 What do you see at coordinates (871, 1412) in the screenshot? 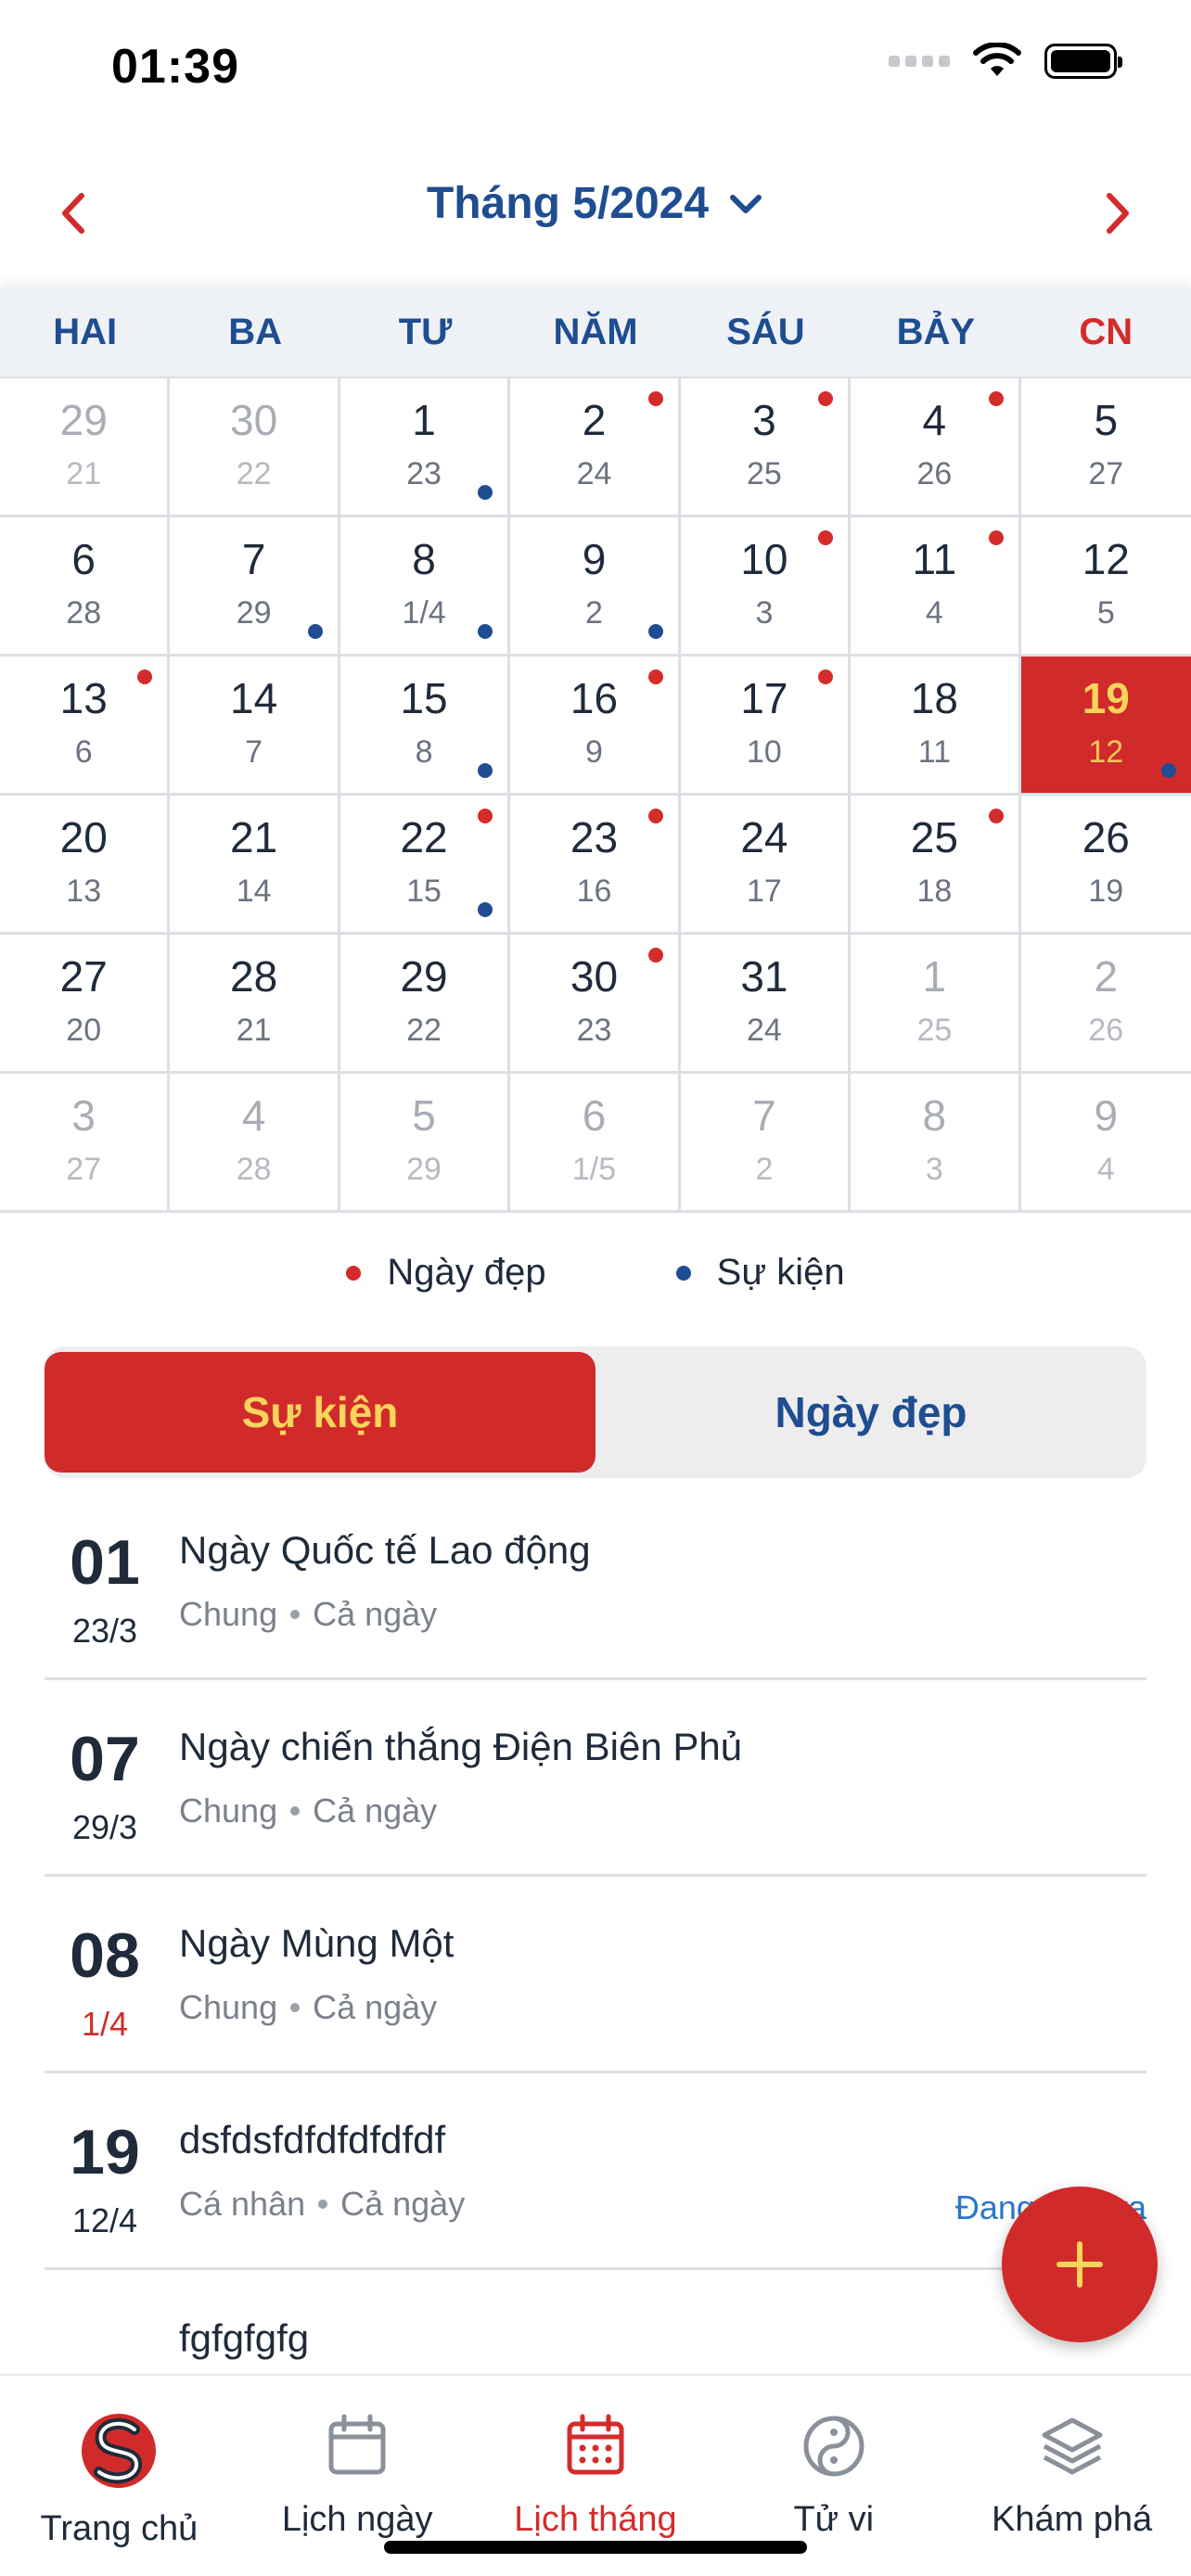
I see `tab-good-days: Ngày đẹp` at bounding box center [871, 1412].